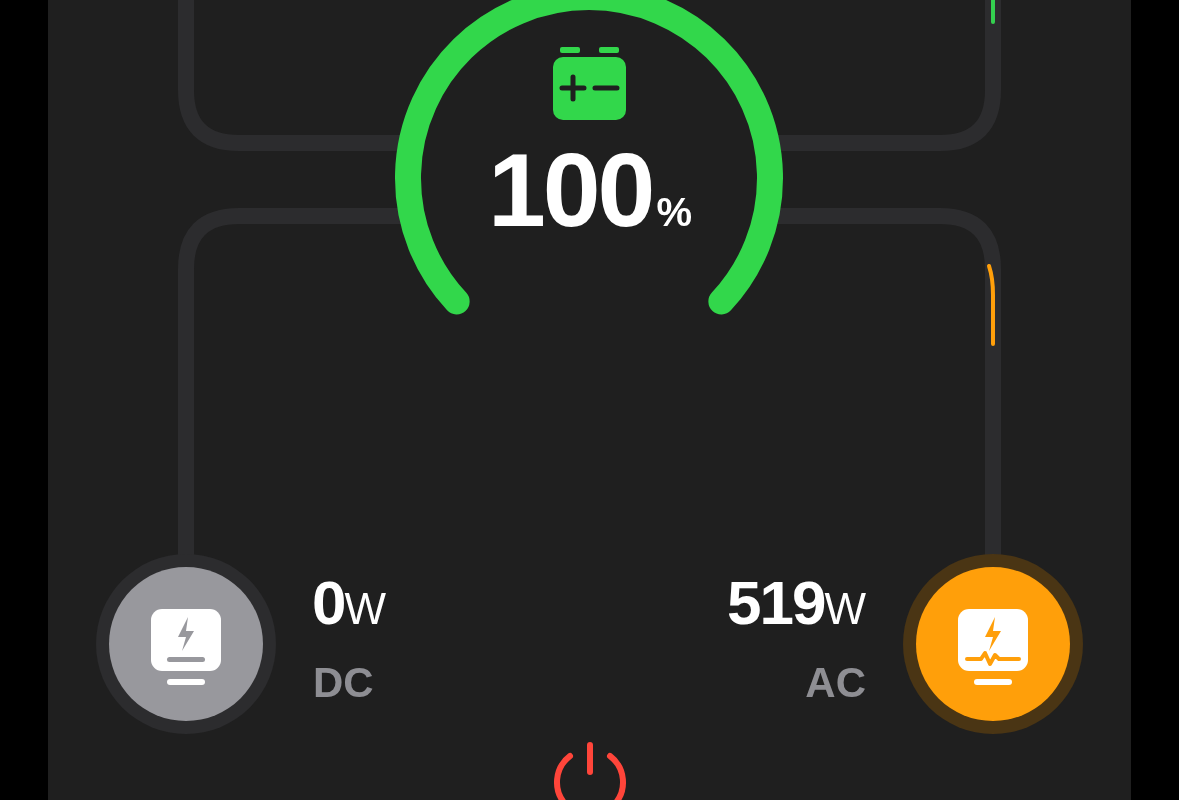  What do you see at coordinates (589, 83) in the screenshot?
I see `battery-icon` at bounding box center [589, 83].